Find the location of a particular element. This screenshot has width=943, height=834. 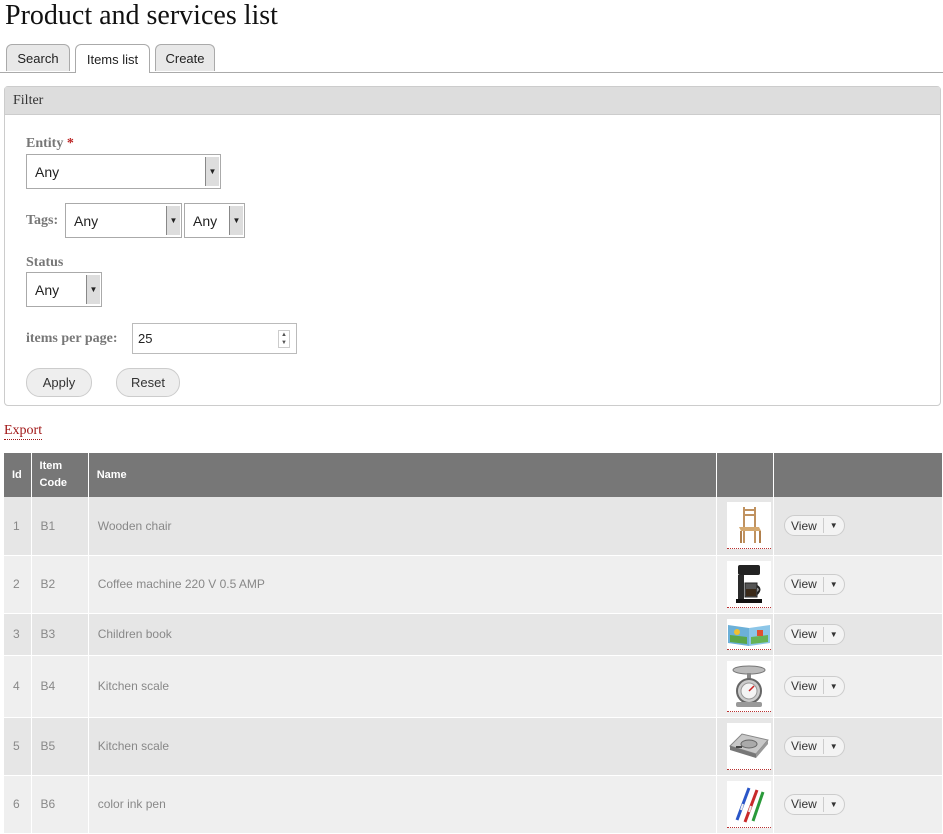

row-name: color ink pen is located at coordinates (402, 804).